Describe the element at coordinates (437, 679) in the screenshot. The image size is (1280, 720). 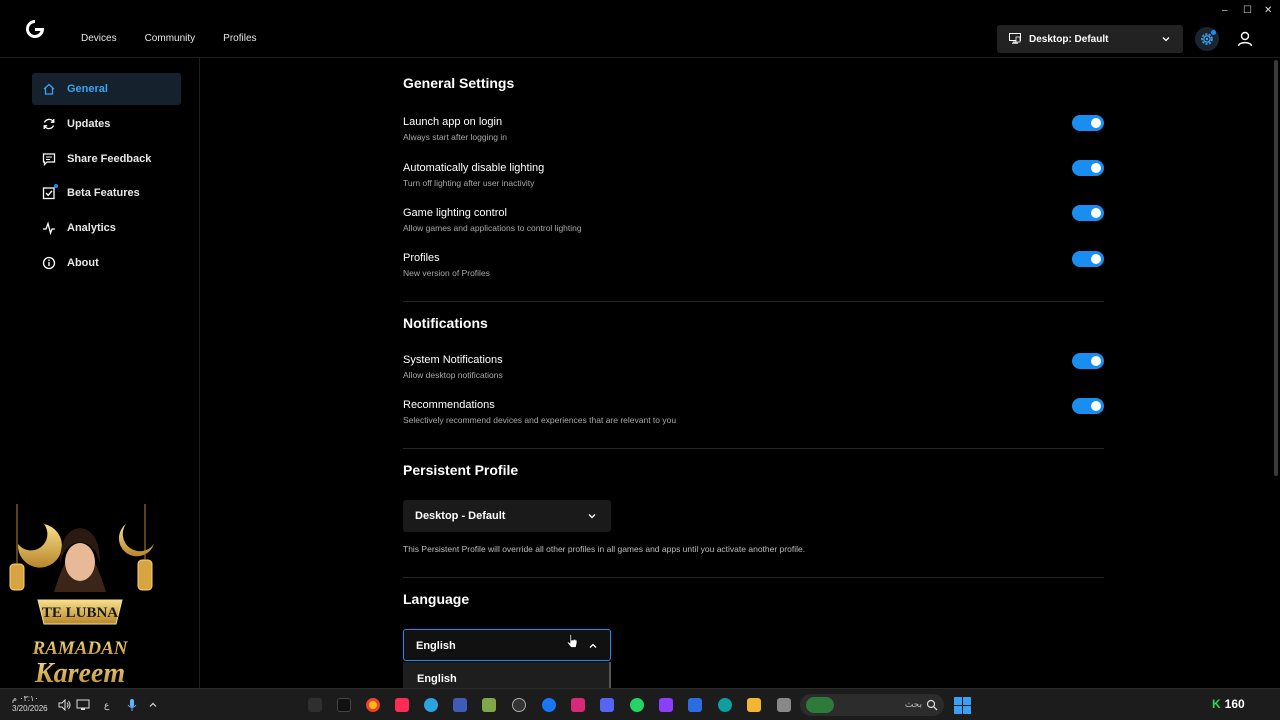
I see `language-option-english: English` at that location.